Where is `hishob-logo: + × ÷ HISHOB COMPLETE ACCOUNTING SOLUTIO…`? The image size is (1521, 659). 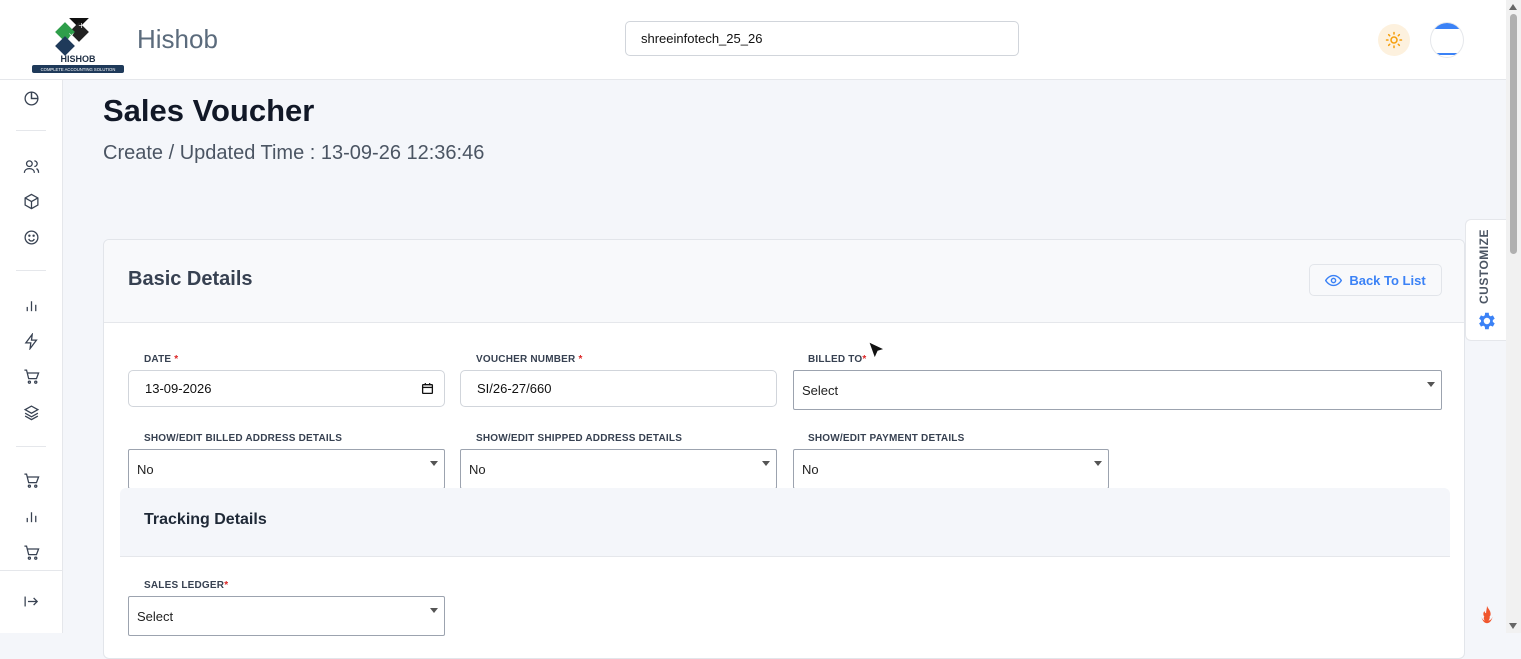 hishob-logo: + × ÷ HISHOB COMPLETE ACCOUNTING SOLUTIO… is located at coordinates (78, 41).